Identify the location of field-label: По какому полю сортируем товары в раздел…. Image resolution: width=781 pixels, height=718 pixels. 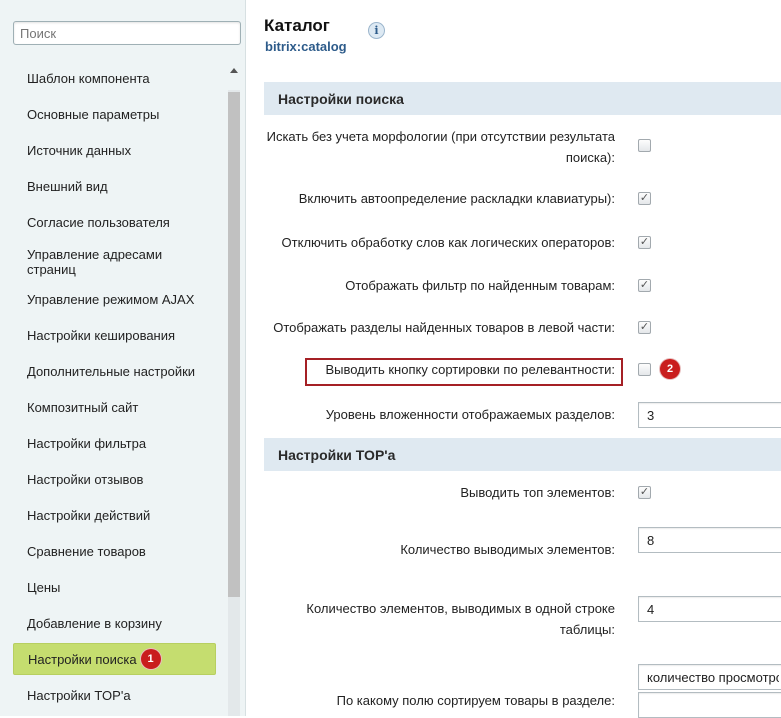
(475, 700).